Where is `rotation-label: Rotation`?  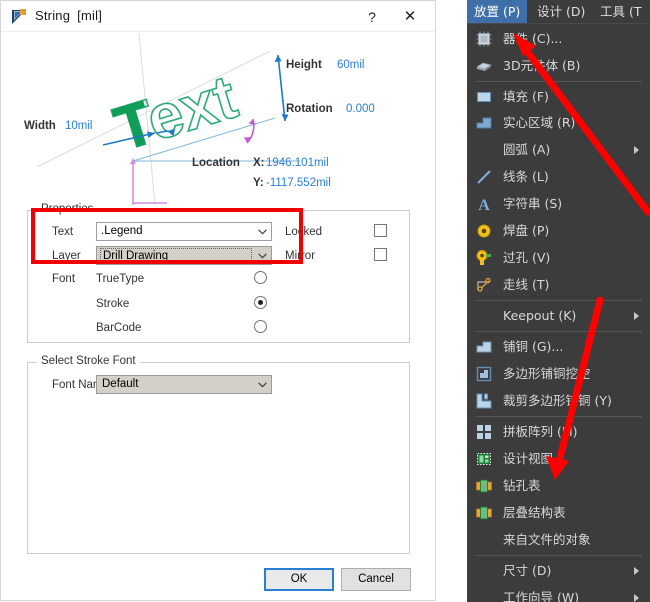 rotation-label: Rotation is located at coordinates (309, 109).